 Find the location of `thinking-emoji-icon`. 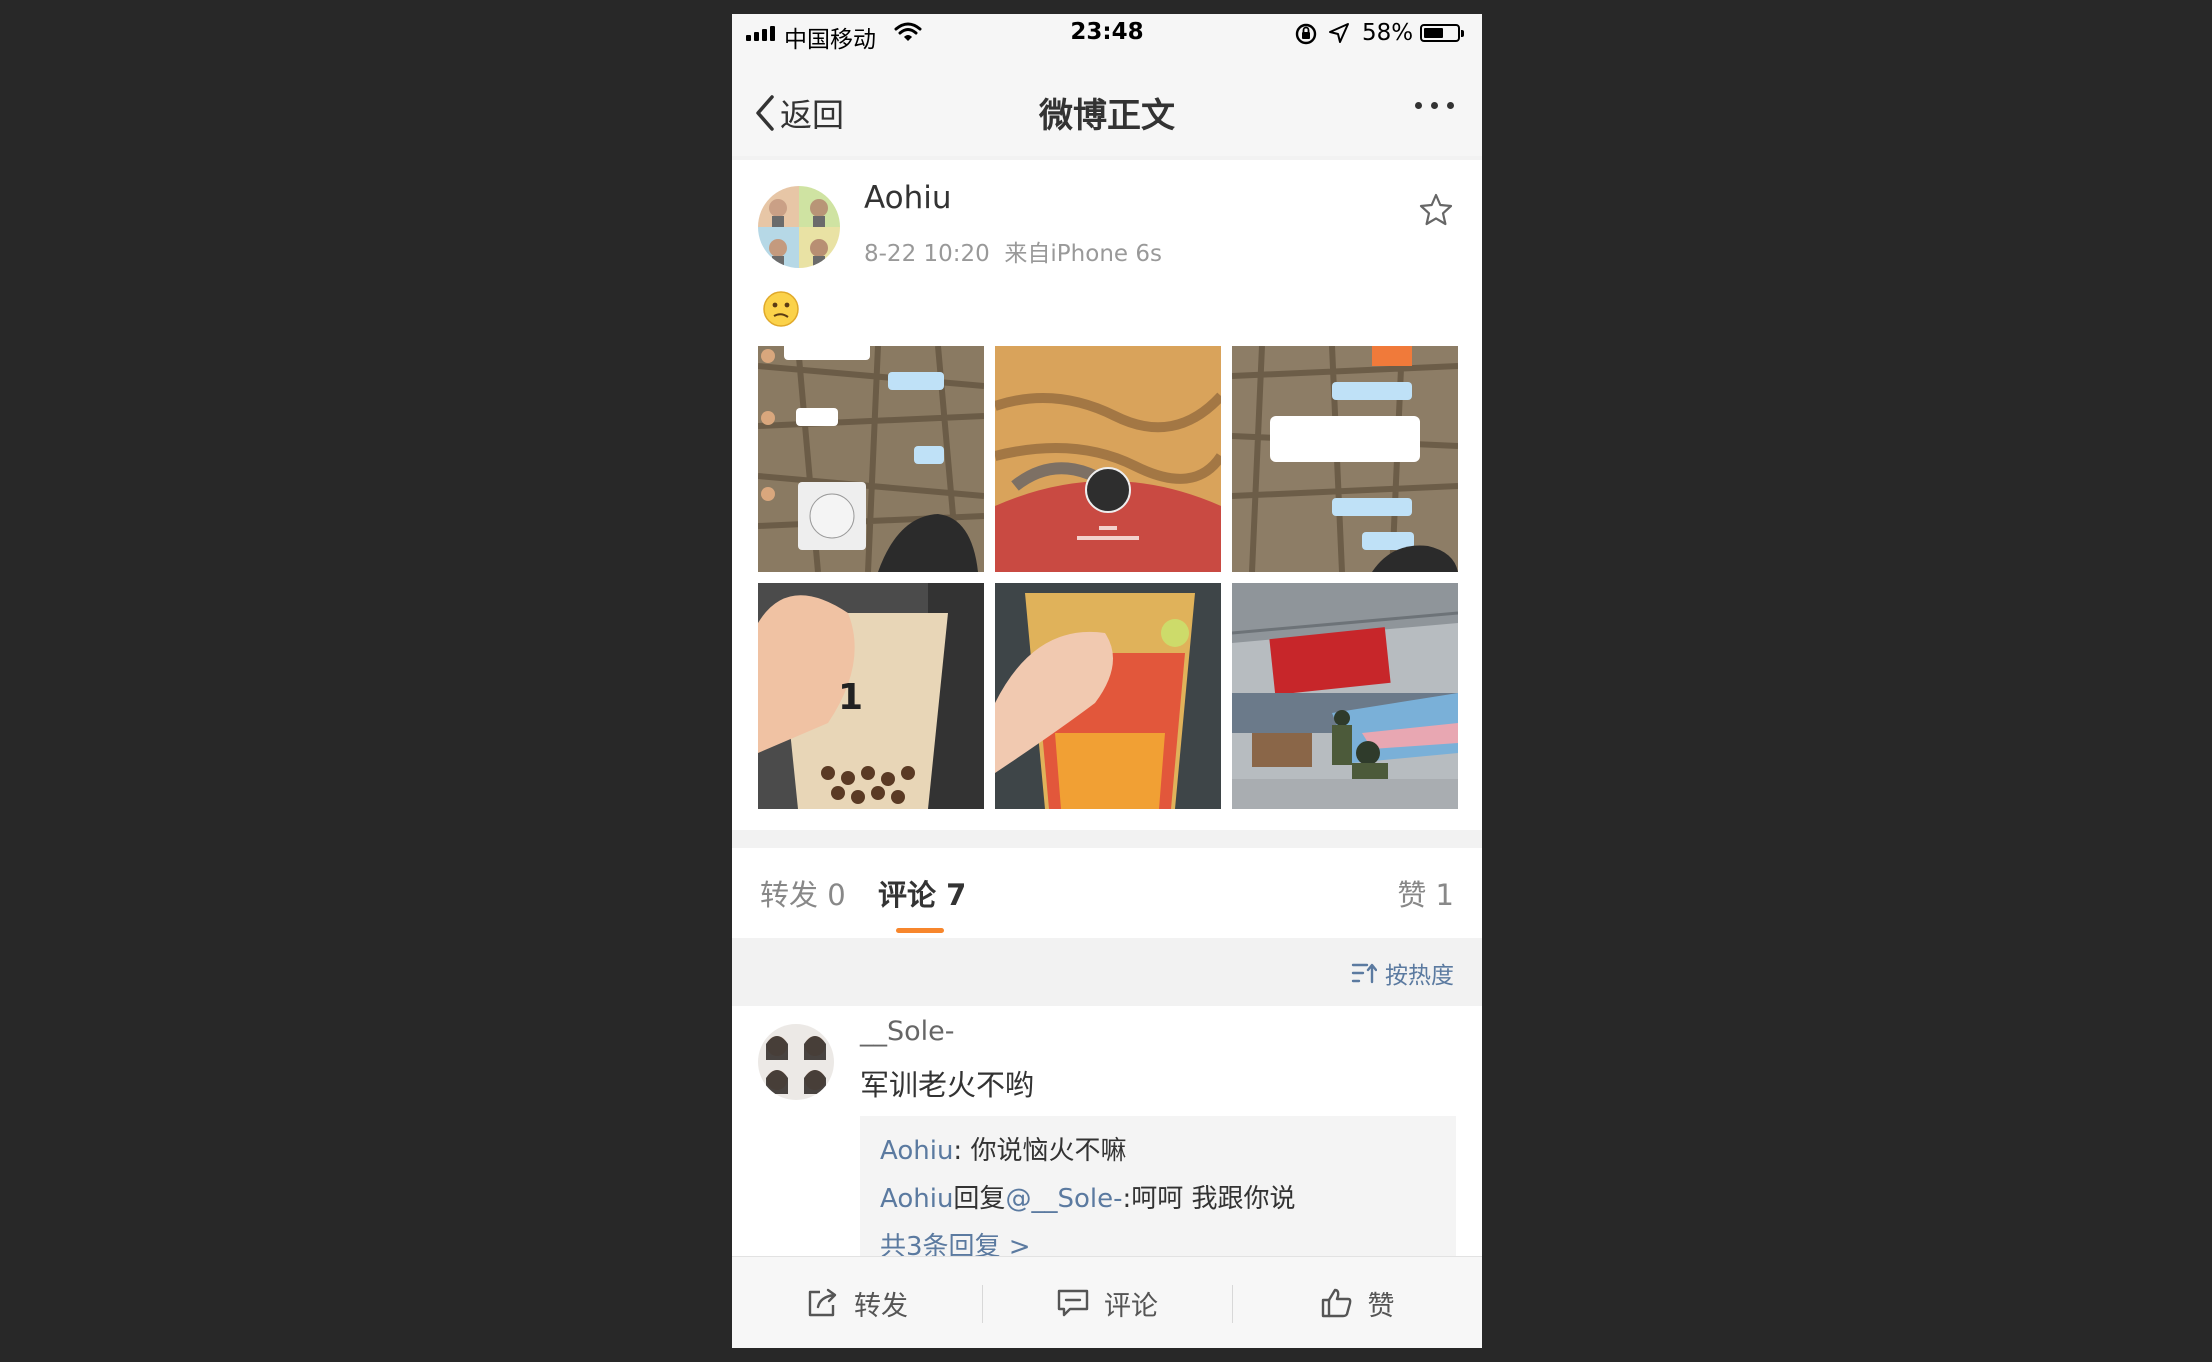

thinking-emoji-icon is located at coordinates (781, 311).